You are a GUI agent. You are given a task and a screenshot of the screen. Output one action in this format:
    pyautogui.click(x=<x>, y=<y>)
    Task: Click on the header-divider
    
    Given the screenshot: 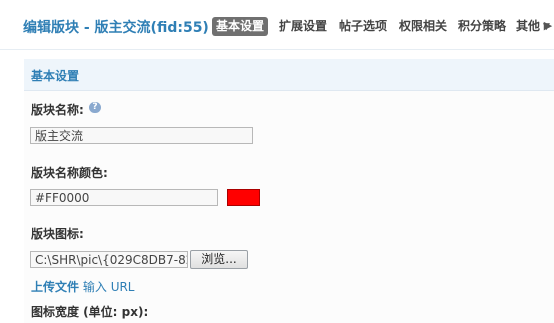 What is the action you would take?
    pyautogui.click(x=277, y=49)
    